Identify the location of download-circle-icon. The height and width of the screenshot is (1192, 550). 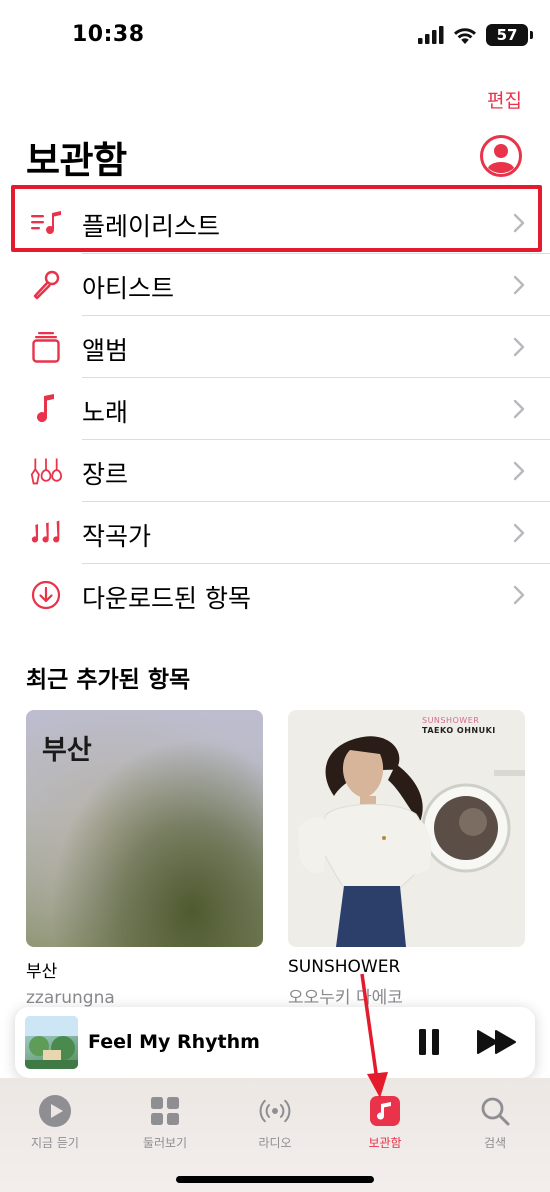
(46, 595).